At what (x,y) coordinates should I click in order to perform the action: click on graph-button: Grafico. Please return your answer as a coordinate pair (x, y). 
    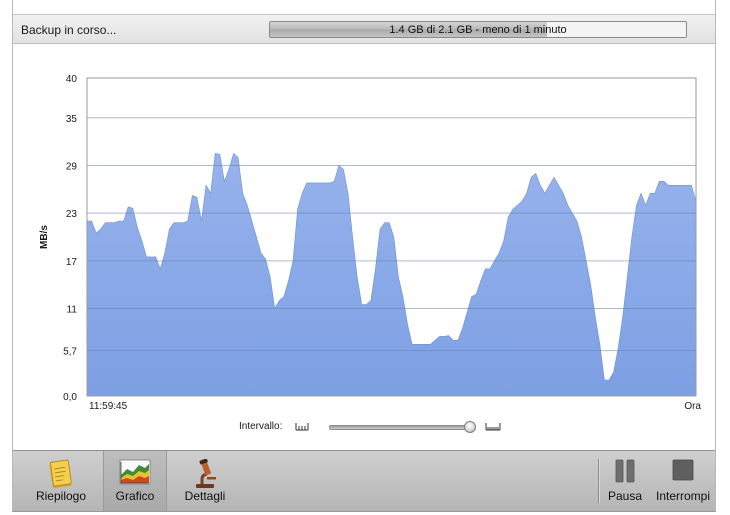
    Looking at the image, I should click on (135, 481).